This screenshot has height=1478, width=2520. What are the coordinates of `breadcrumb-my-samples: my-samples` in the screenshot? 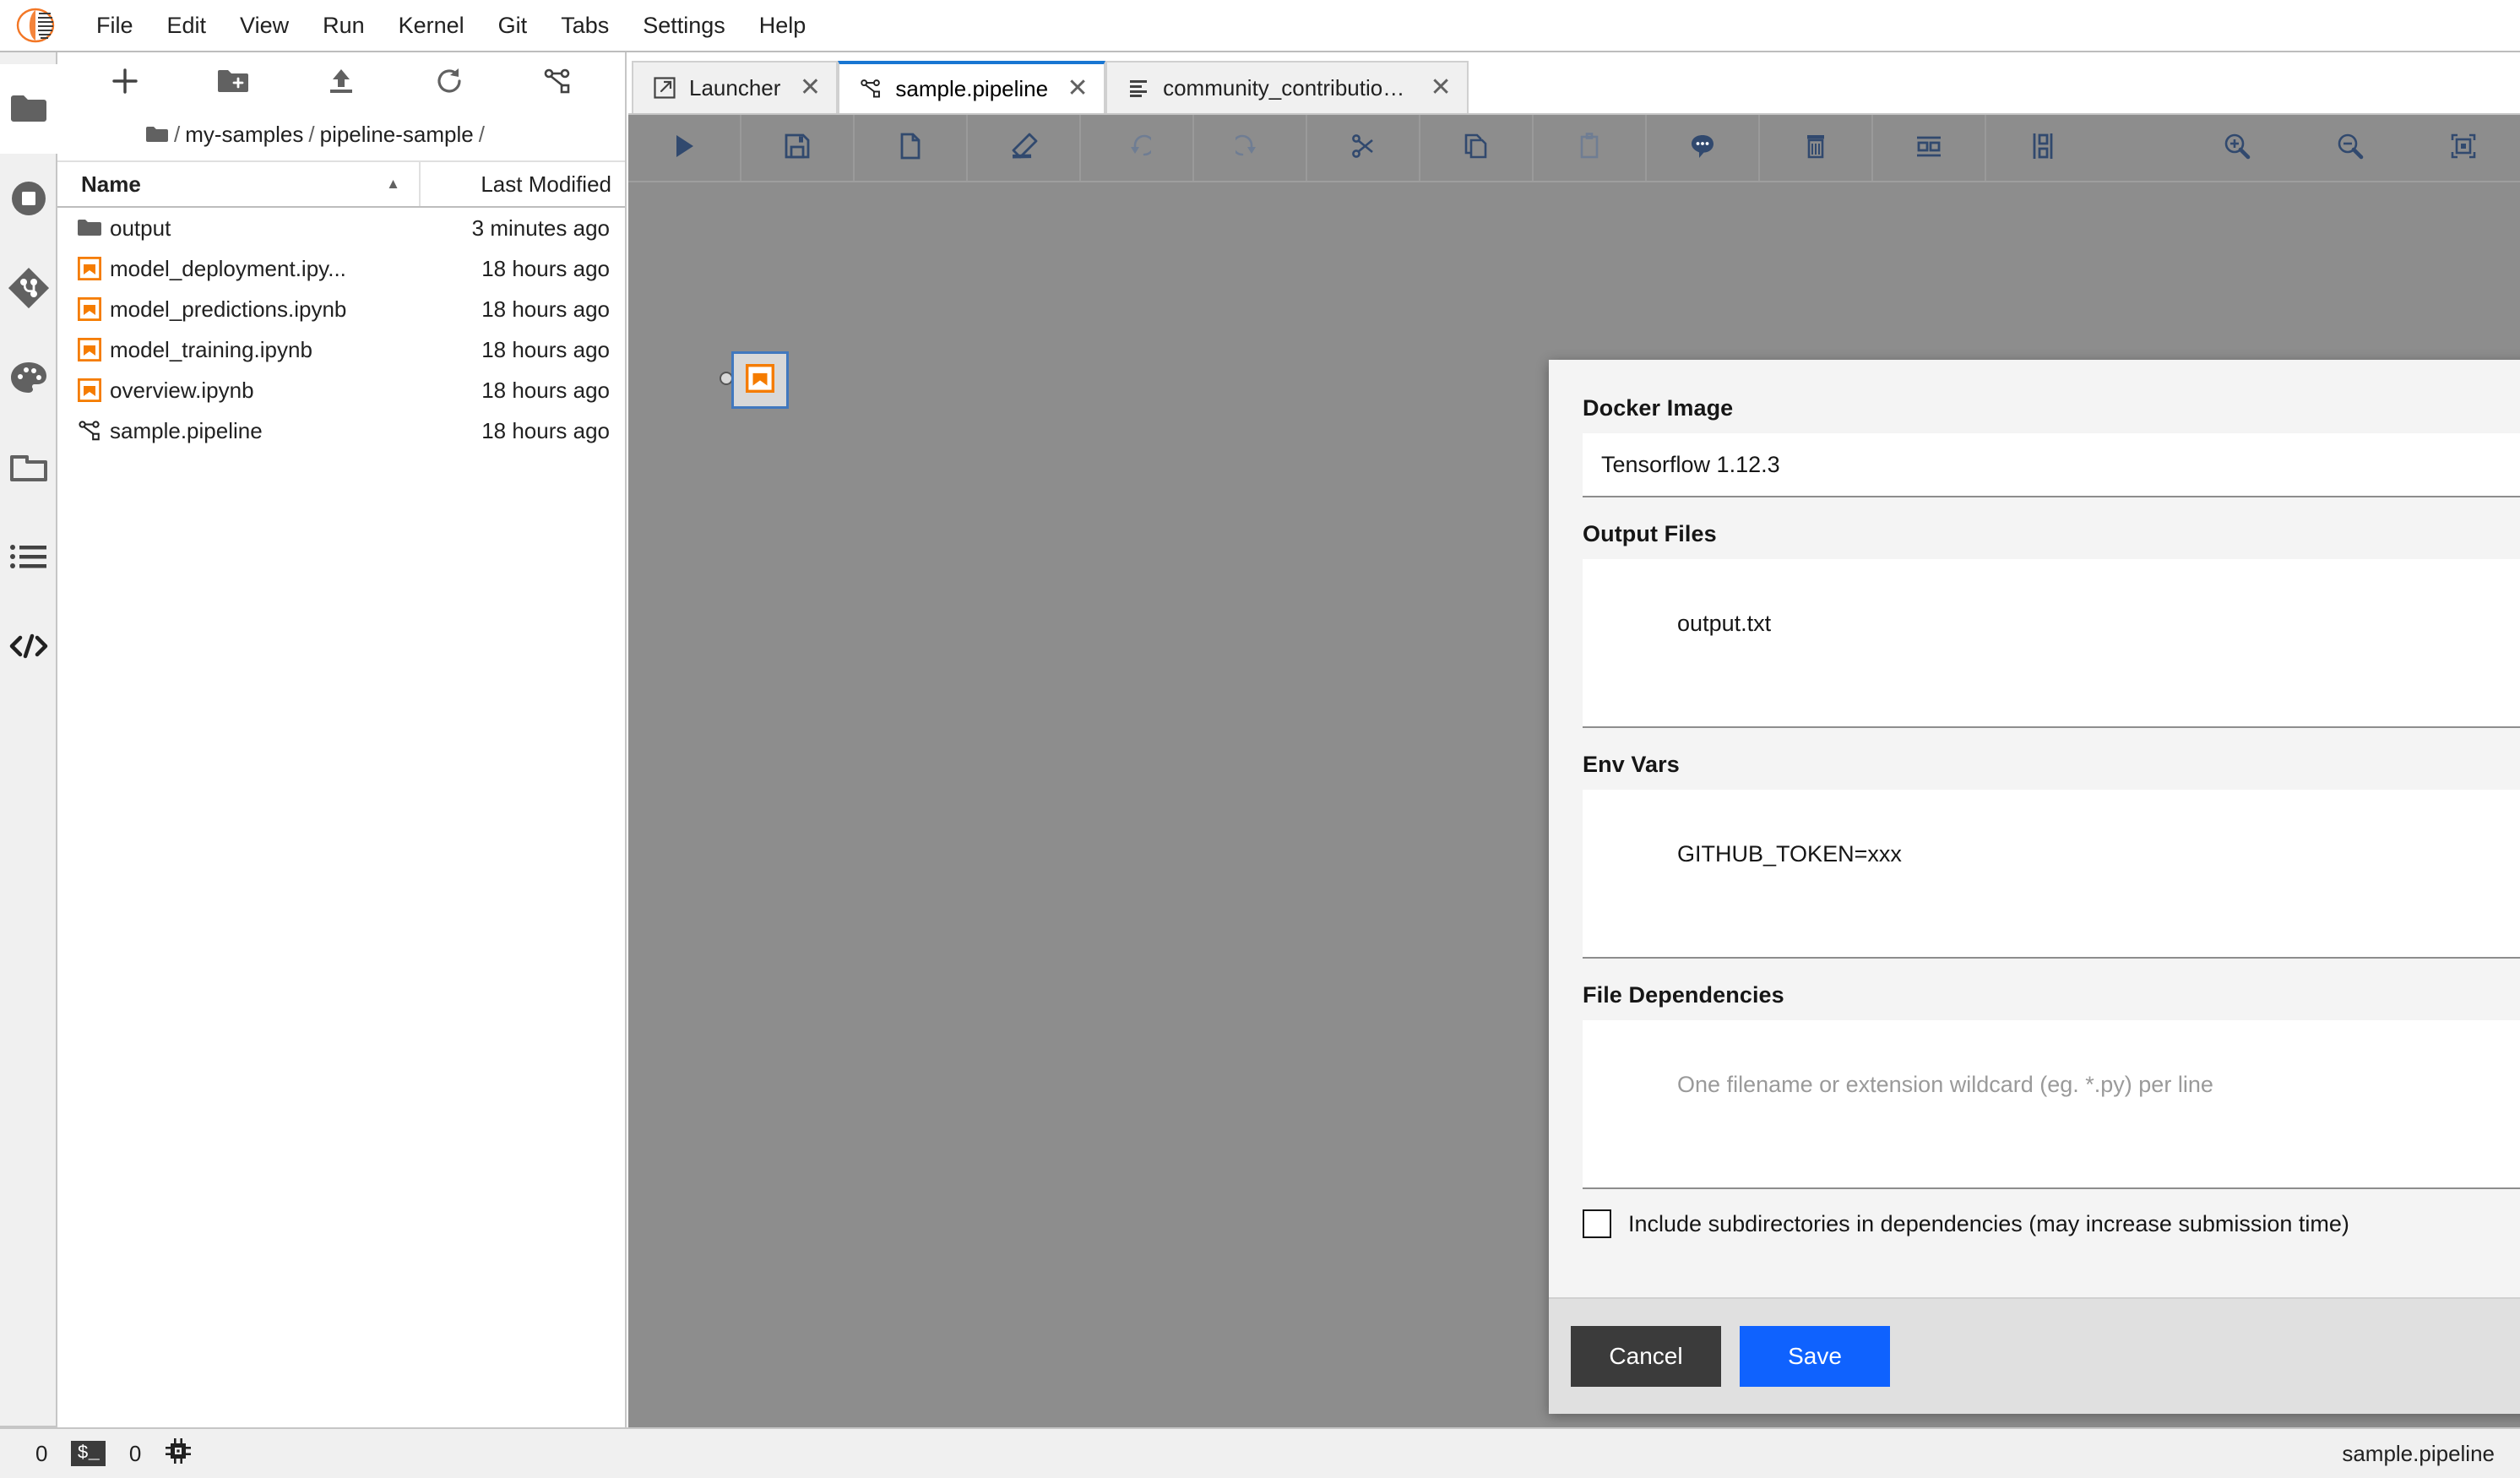 It's located at (244, 135).